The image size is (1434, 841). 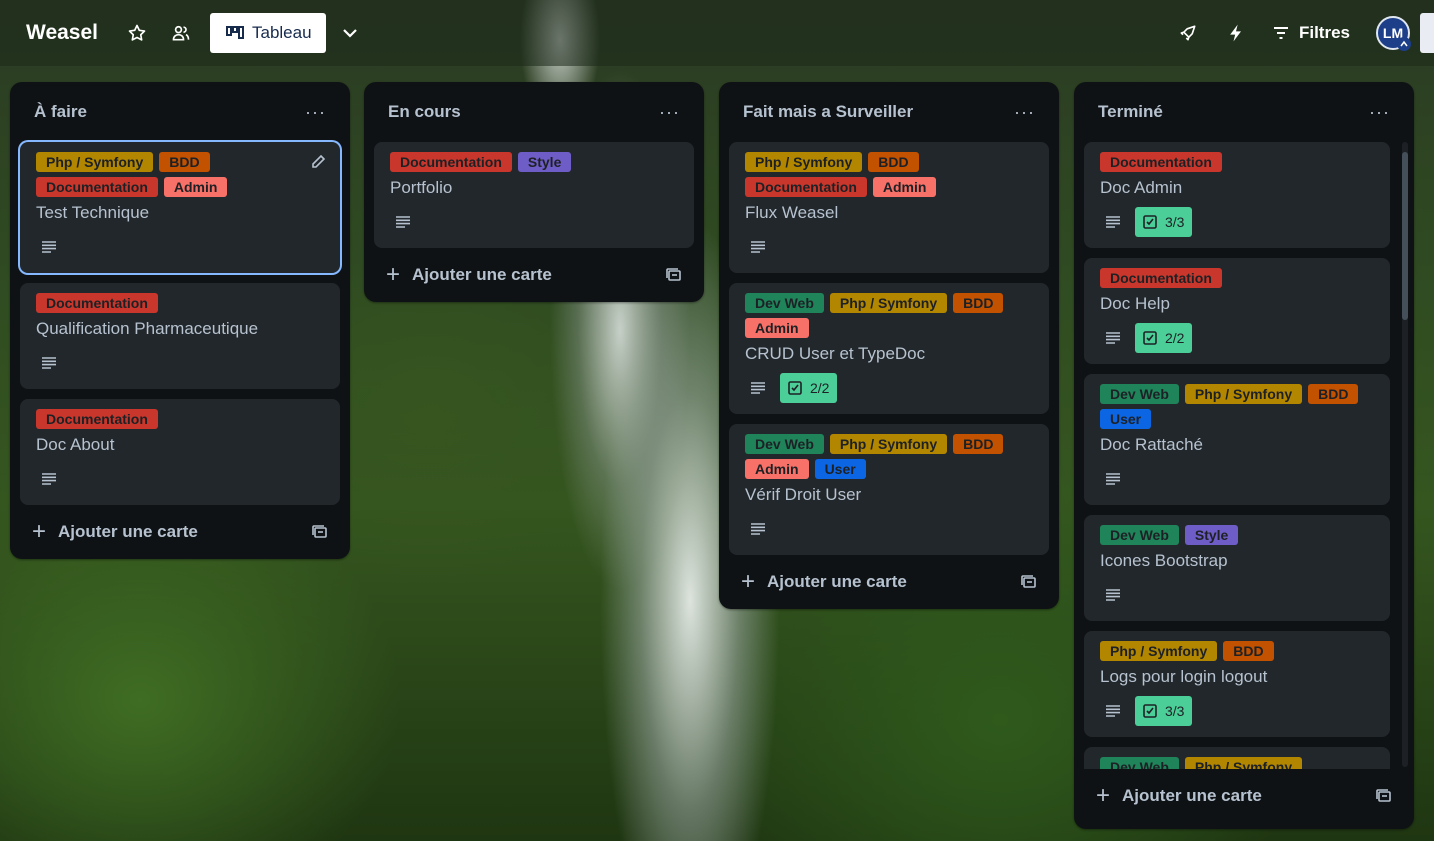 What do you see at coordinates (318, 162) in the screenshot?
I see `pencil-icon` at bounding box center [318, 162].